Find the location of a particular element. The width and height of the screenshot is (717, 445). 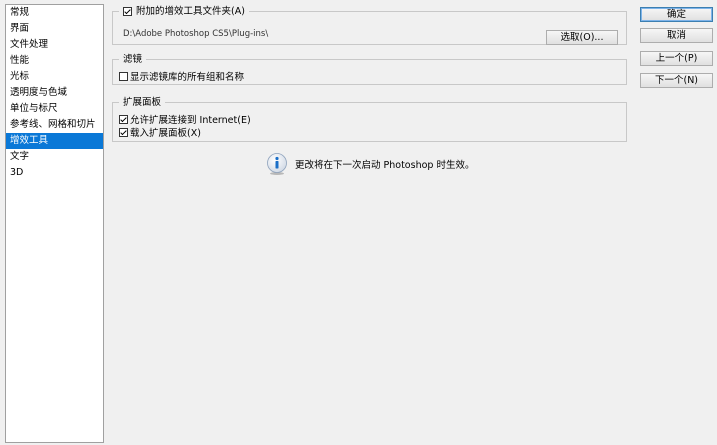

plugins-folder-legend: 附加的增效工具文件夹(A) is located at coordinates (184, 11).